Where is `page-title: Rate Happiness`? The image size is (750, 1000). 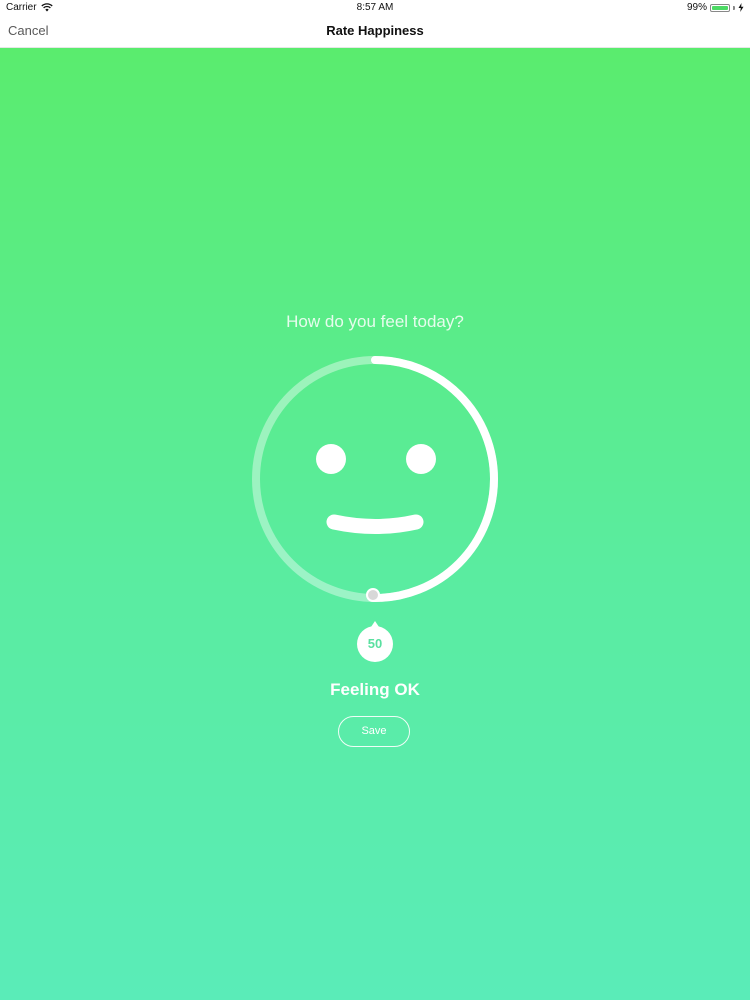
page-title: Rate Happiness is located at coordinates (375, 30).